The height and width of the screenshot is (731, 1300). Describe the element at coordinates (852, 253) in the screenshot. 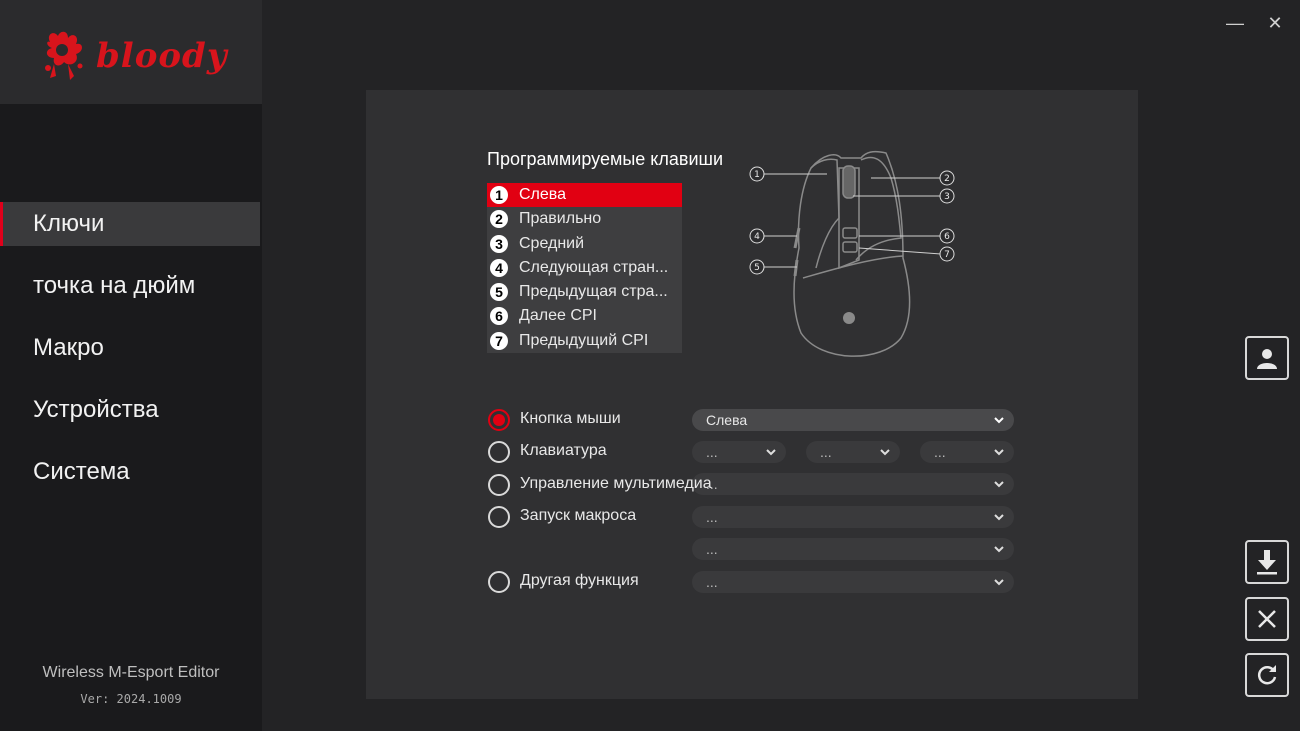

I see `mouse-diagram: 1 2 3 4 6 5 7` at that location.